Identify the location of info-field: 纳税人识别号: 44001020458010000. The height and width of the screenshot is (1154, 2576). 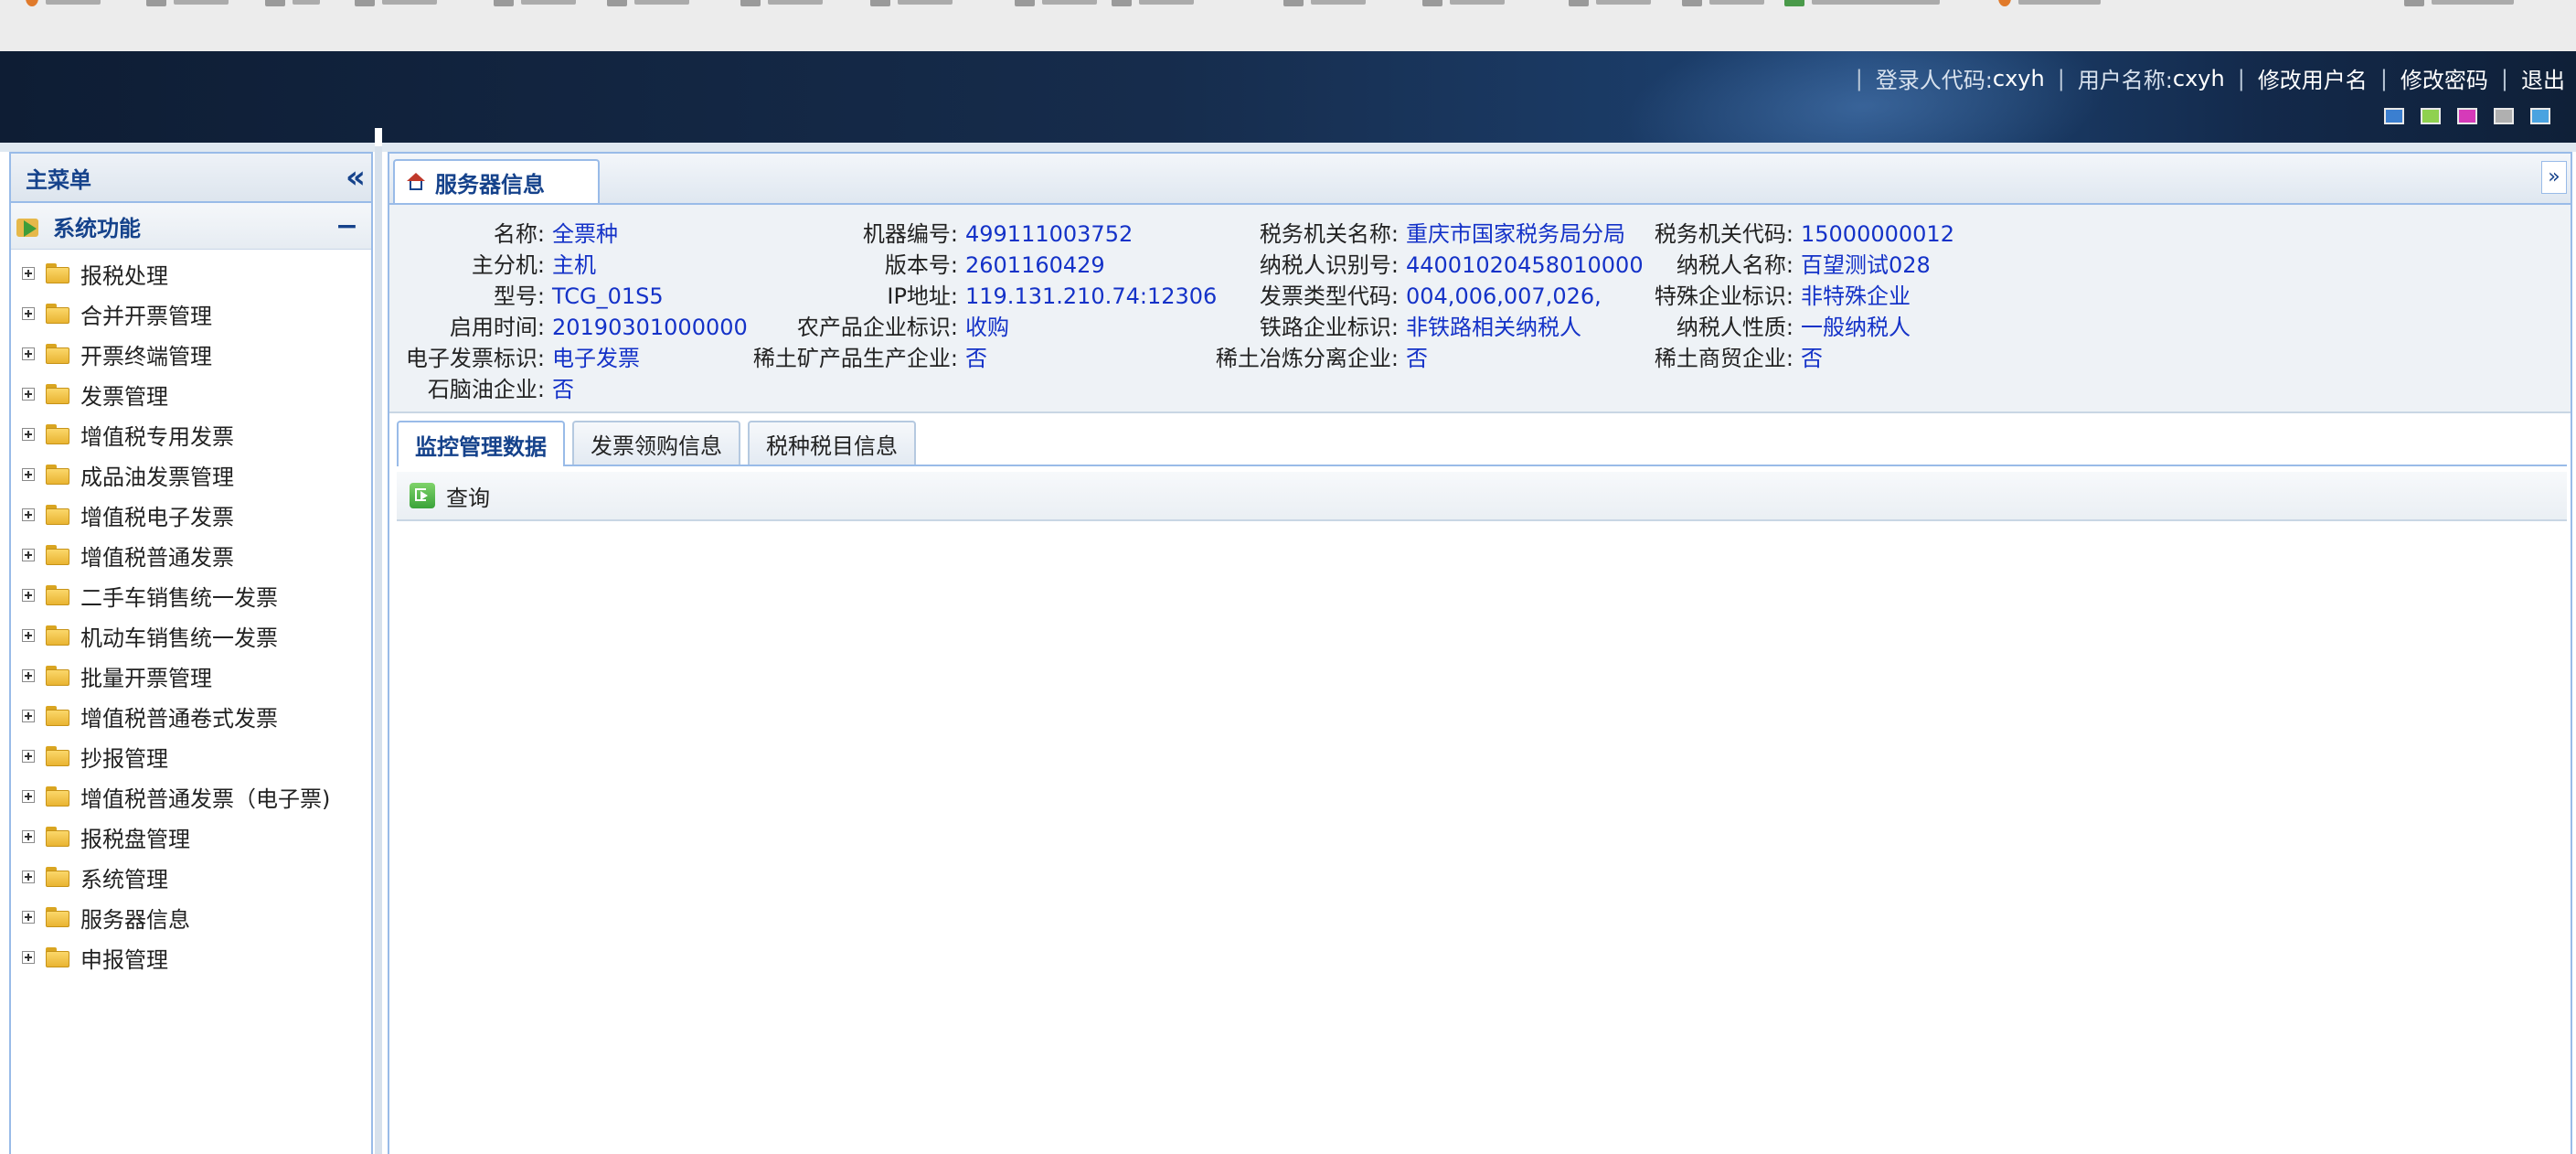
(1405, 263).